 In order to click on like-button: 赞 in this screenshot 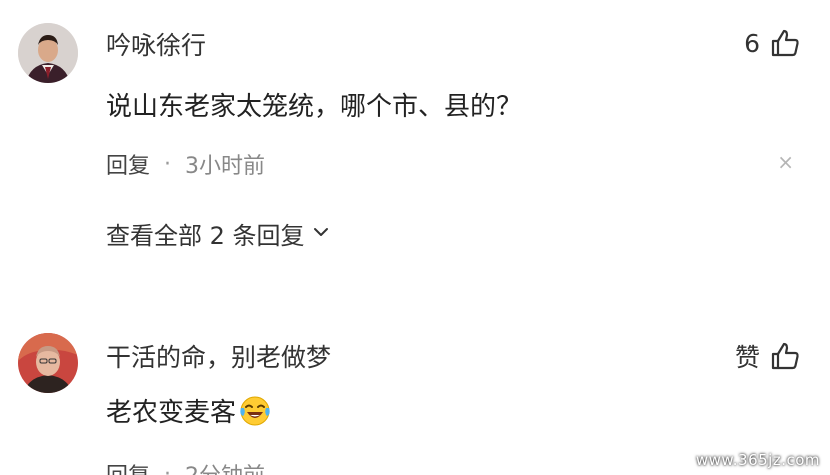, I will do `click(767, 356)`.